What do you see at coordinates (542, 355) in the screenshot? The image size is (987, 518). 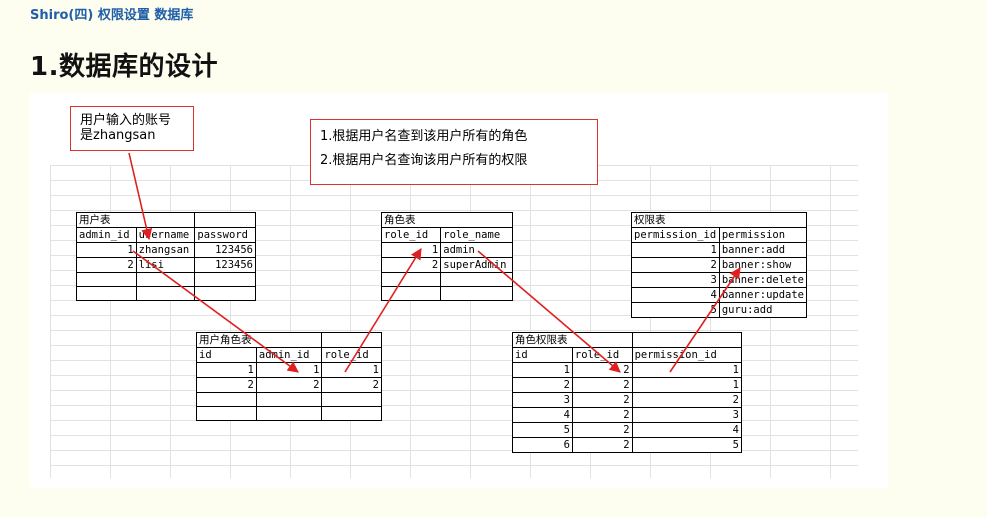 I see `column-header: id` at bounding box center [542, 355].